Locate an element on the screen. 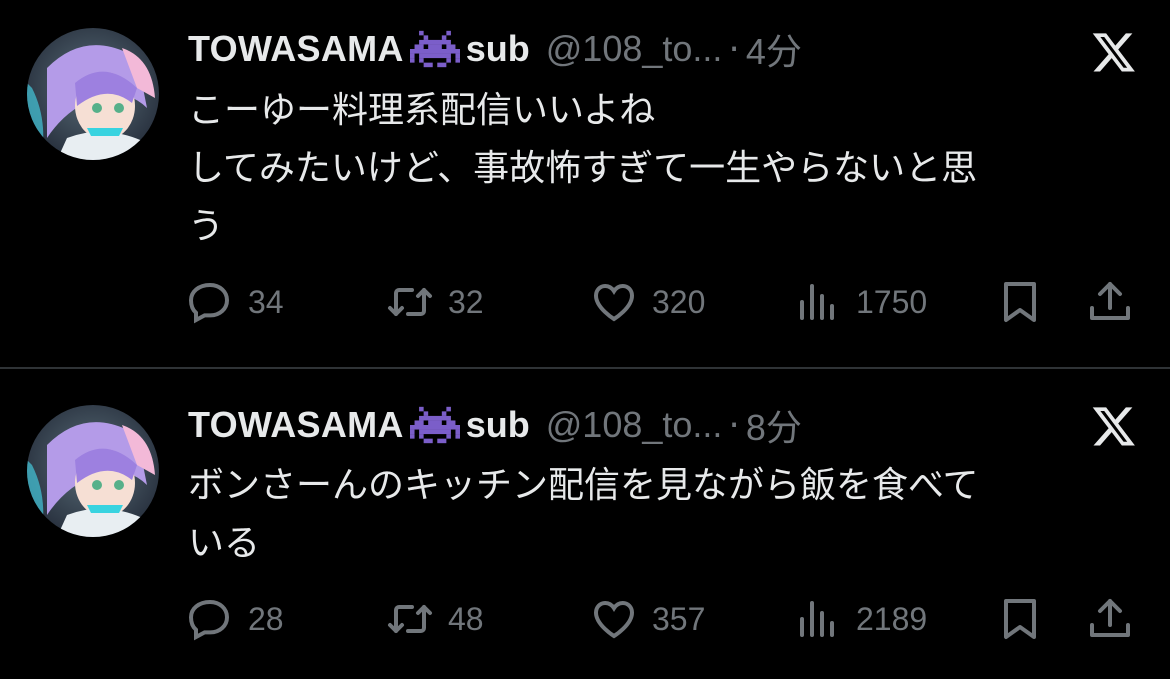 This screenshot has height=679, width=1170. like-button: 357 is located at coordinates (647, 619).